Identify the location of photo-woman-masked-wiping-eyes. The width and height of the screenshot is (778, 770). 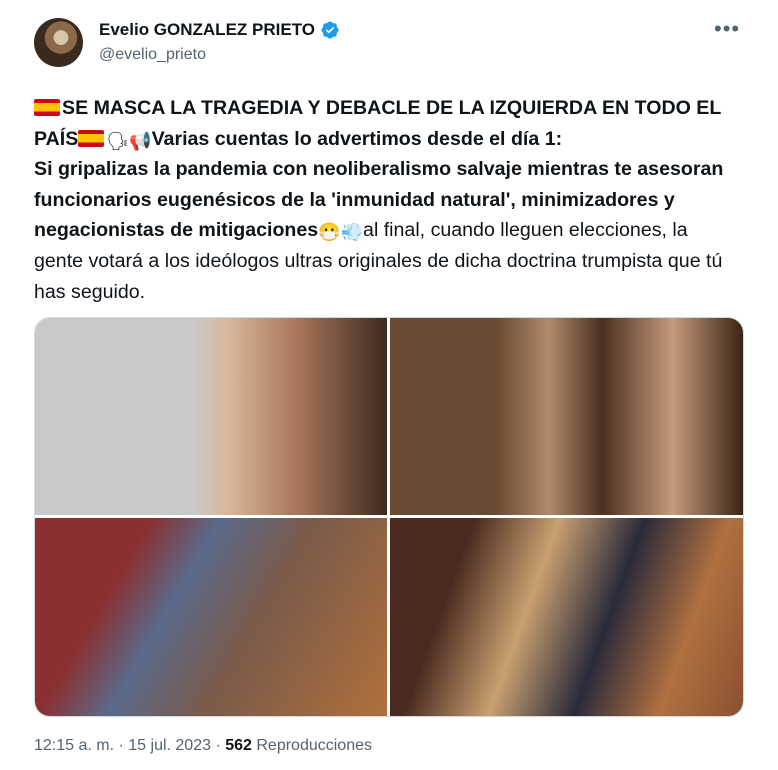
(566, 617).